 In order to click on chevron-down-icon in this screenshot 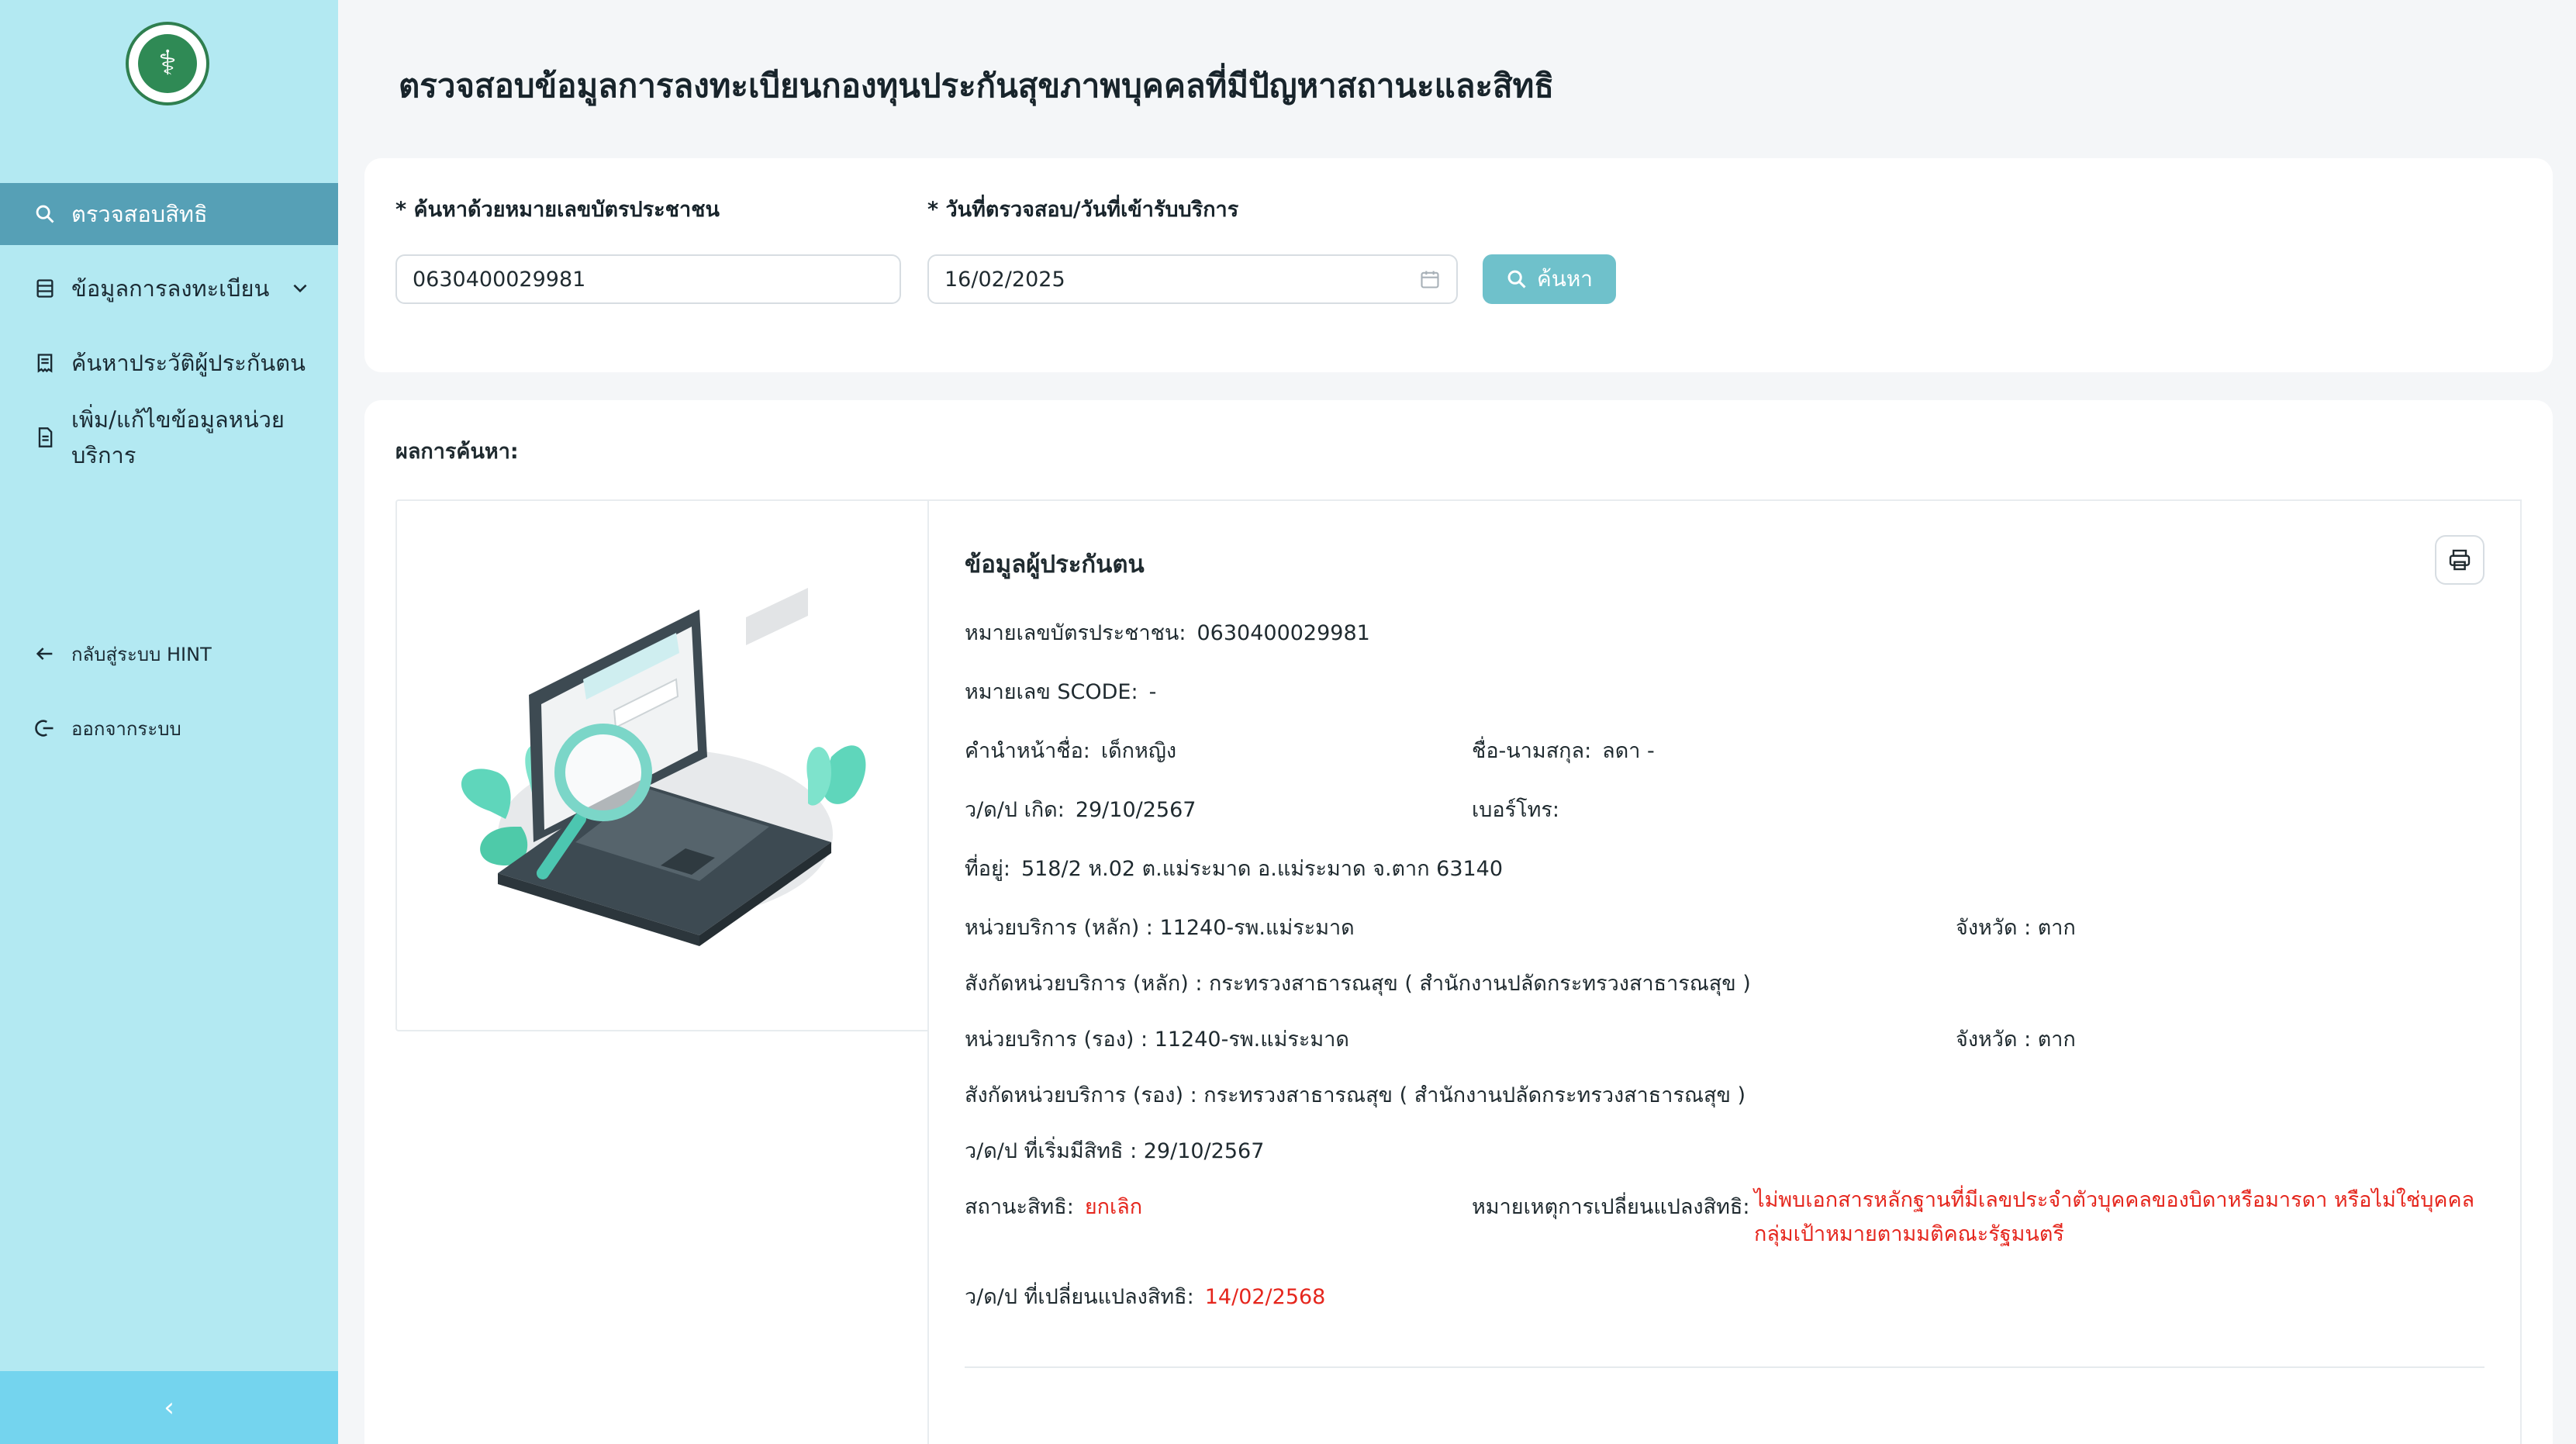, I will do `click(300, 288)`.